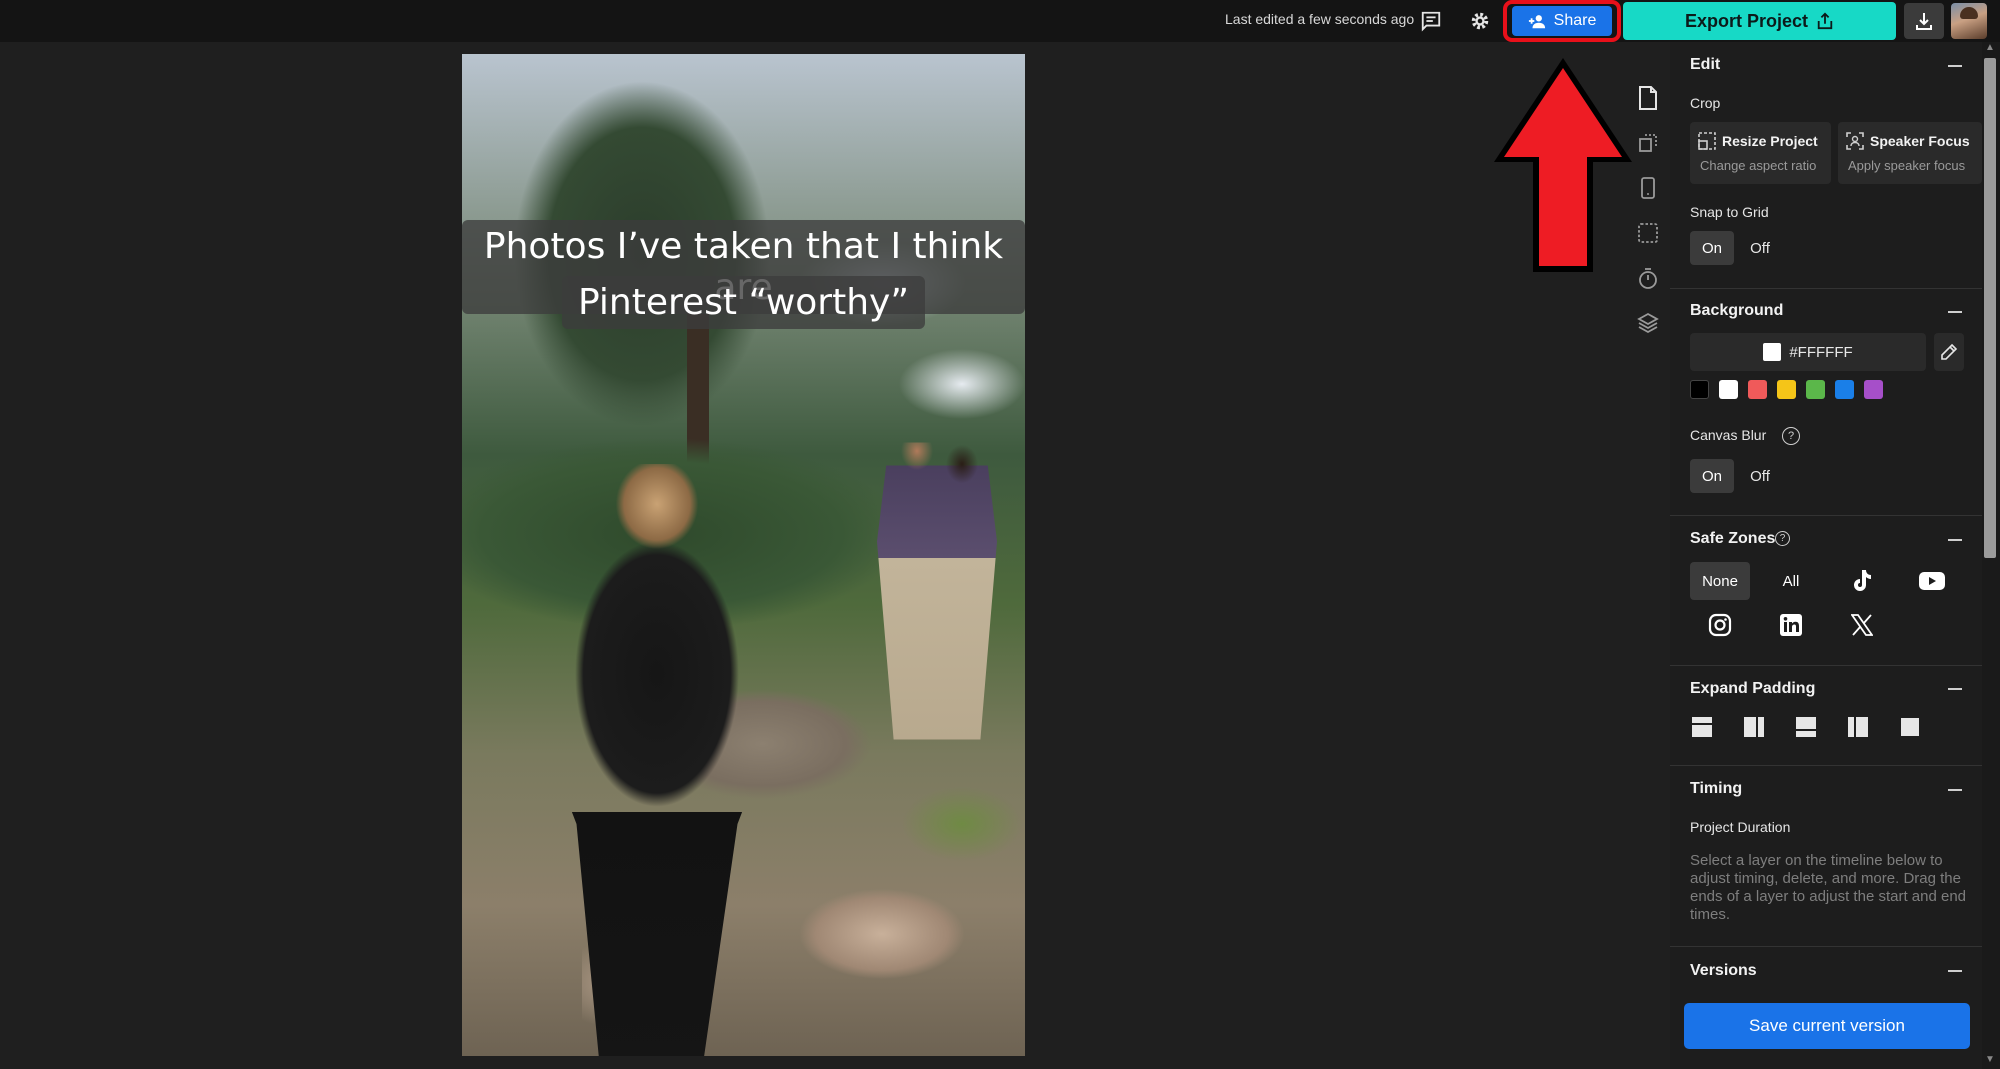  Describe the element at coordinates (1712, 476) in the screenshot. I see `blur-on-toggle: On` at that location.